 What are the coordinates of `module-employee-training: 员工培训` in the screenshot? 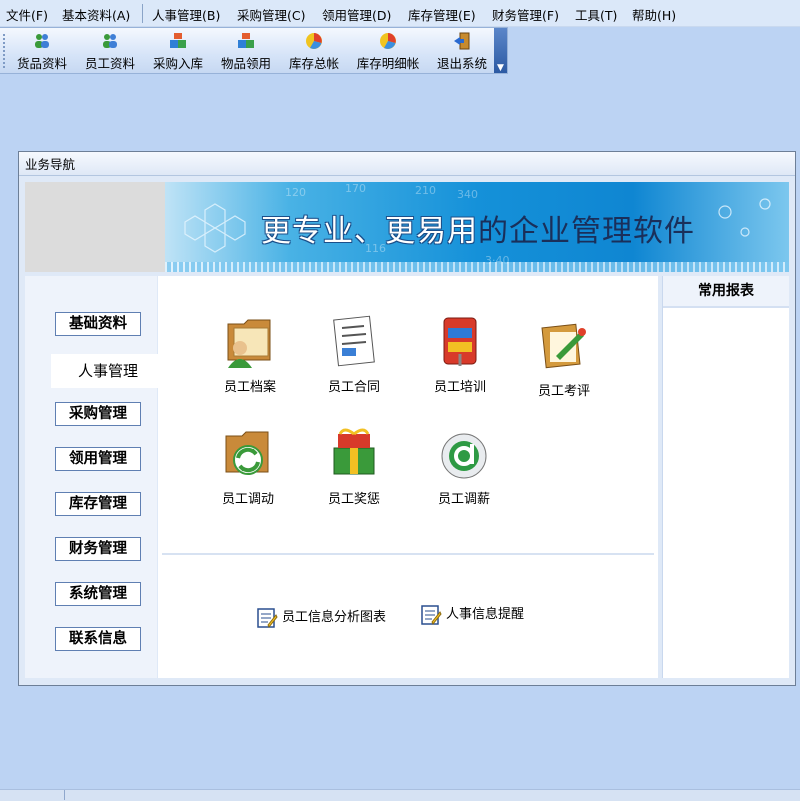 It's located at (460, 354).